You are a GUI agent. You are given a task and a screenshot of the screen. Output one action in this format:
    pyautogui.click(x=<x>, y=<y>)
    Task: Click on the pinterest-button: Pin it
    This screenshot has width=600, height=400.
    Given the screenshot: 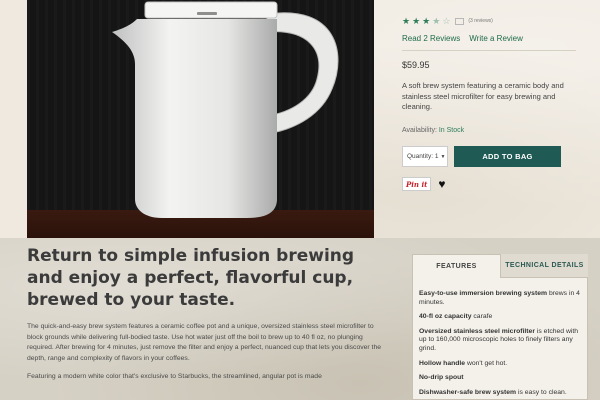 What is the action you would take?
    pyautogui.click(x=417, y=184)
    